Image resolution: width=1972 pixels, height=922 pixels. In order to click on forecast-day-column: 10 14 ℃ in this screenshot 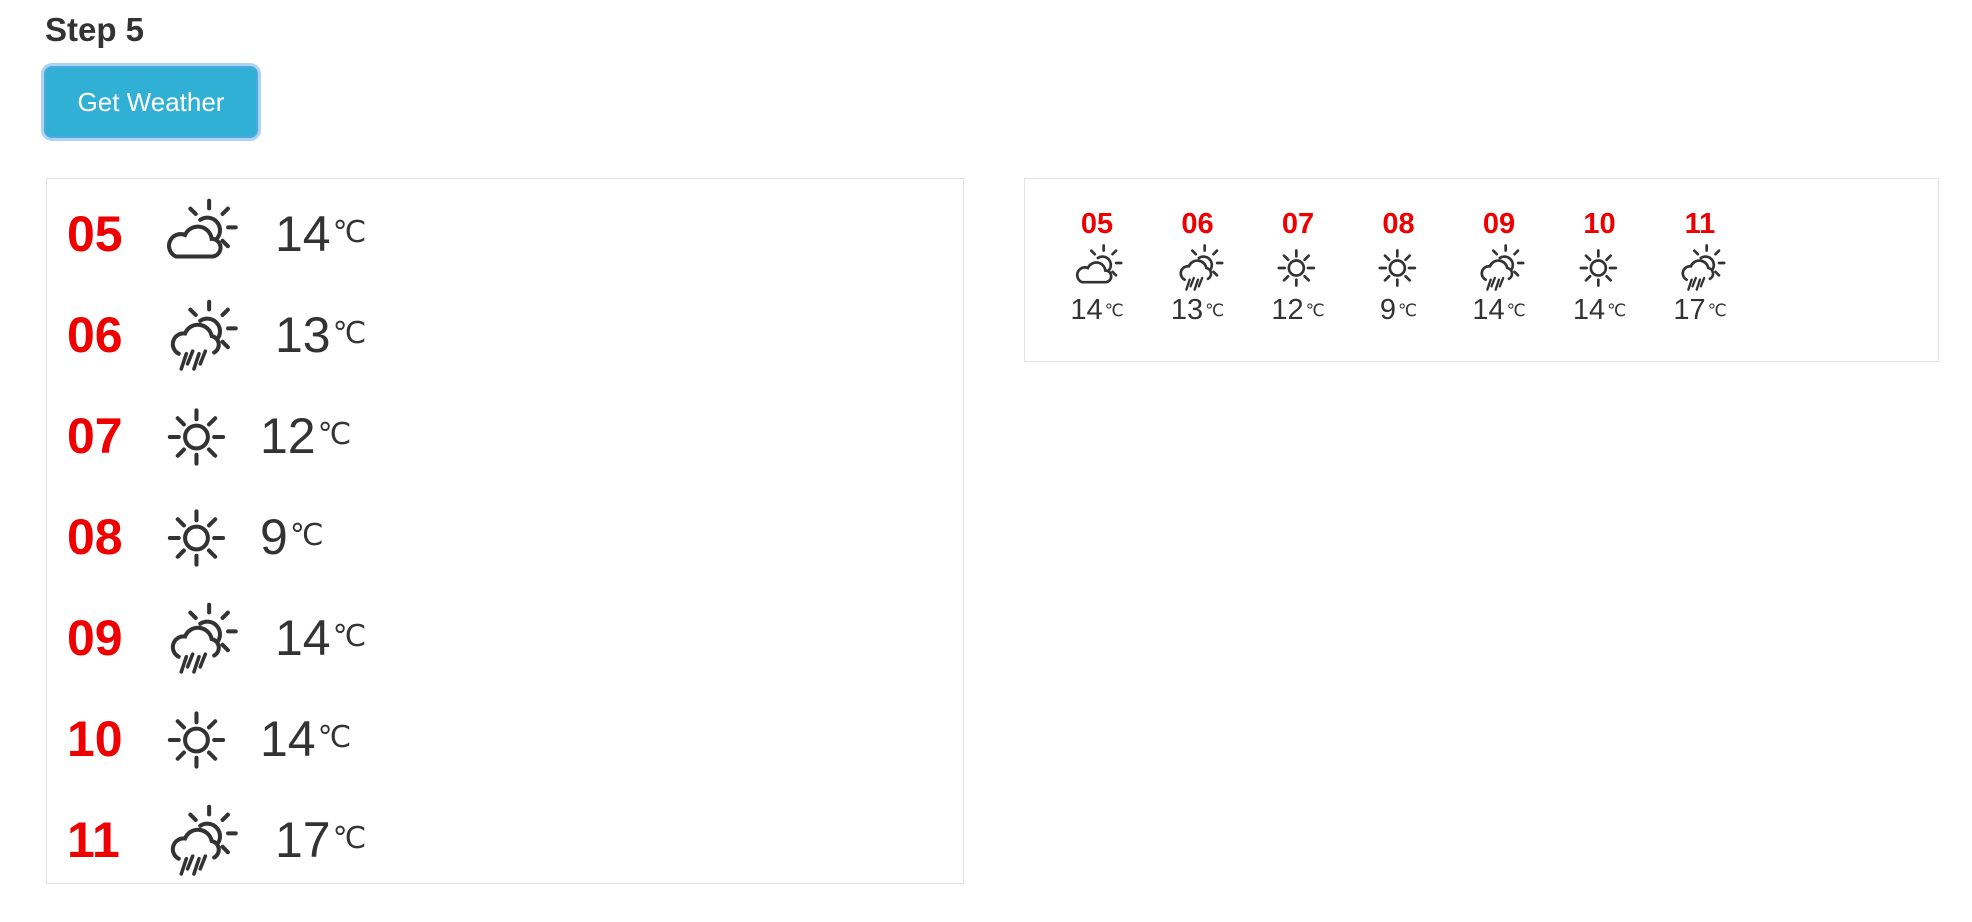, I will do `click(1600, 267)`.